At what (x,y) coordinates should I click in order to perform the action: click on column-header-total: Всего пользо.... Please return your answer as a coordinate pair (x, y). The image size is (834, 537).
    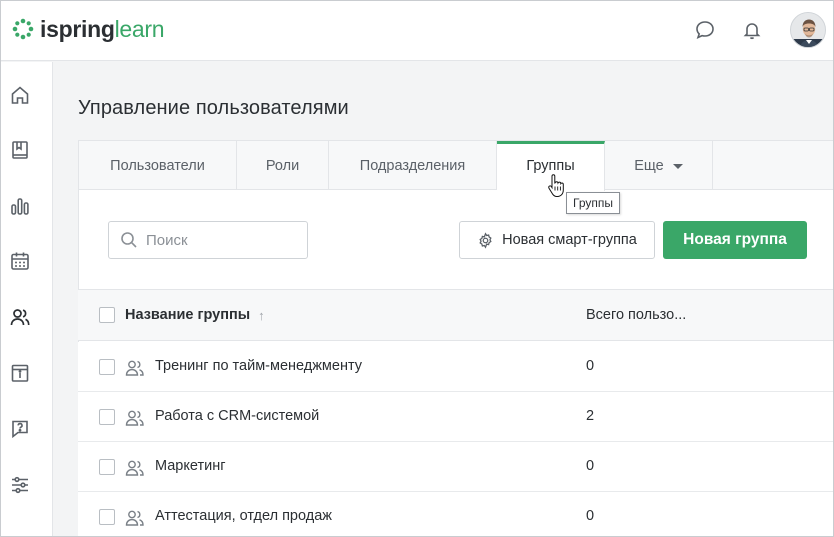
    Looking at the image, I should click on (636, 315).